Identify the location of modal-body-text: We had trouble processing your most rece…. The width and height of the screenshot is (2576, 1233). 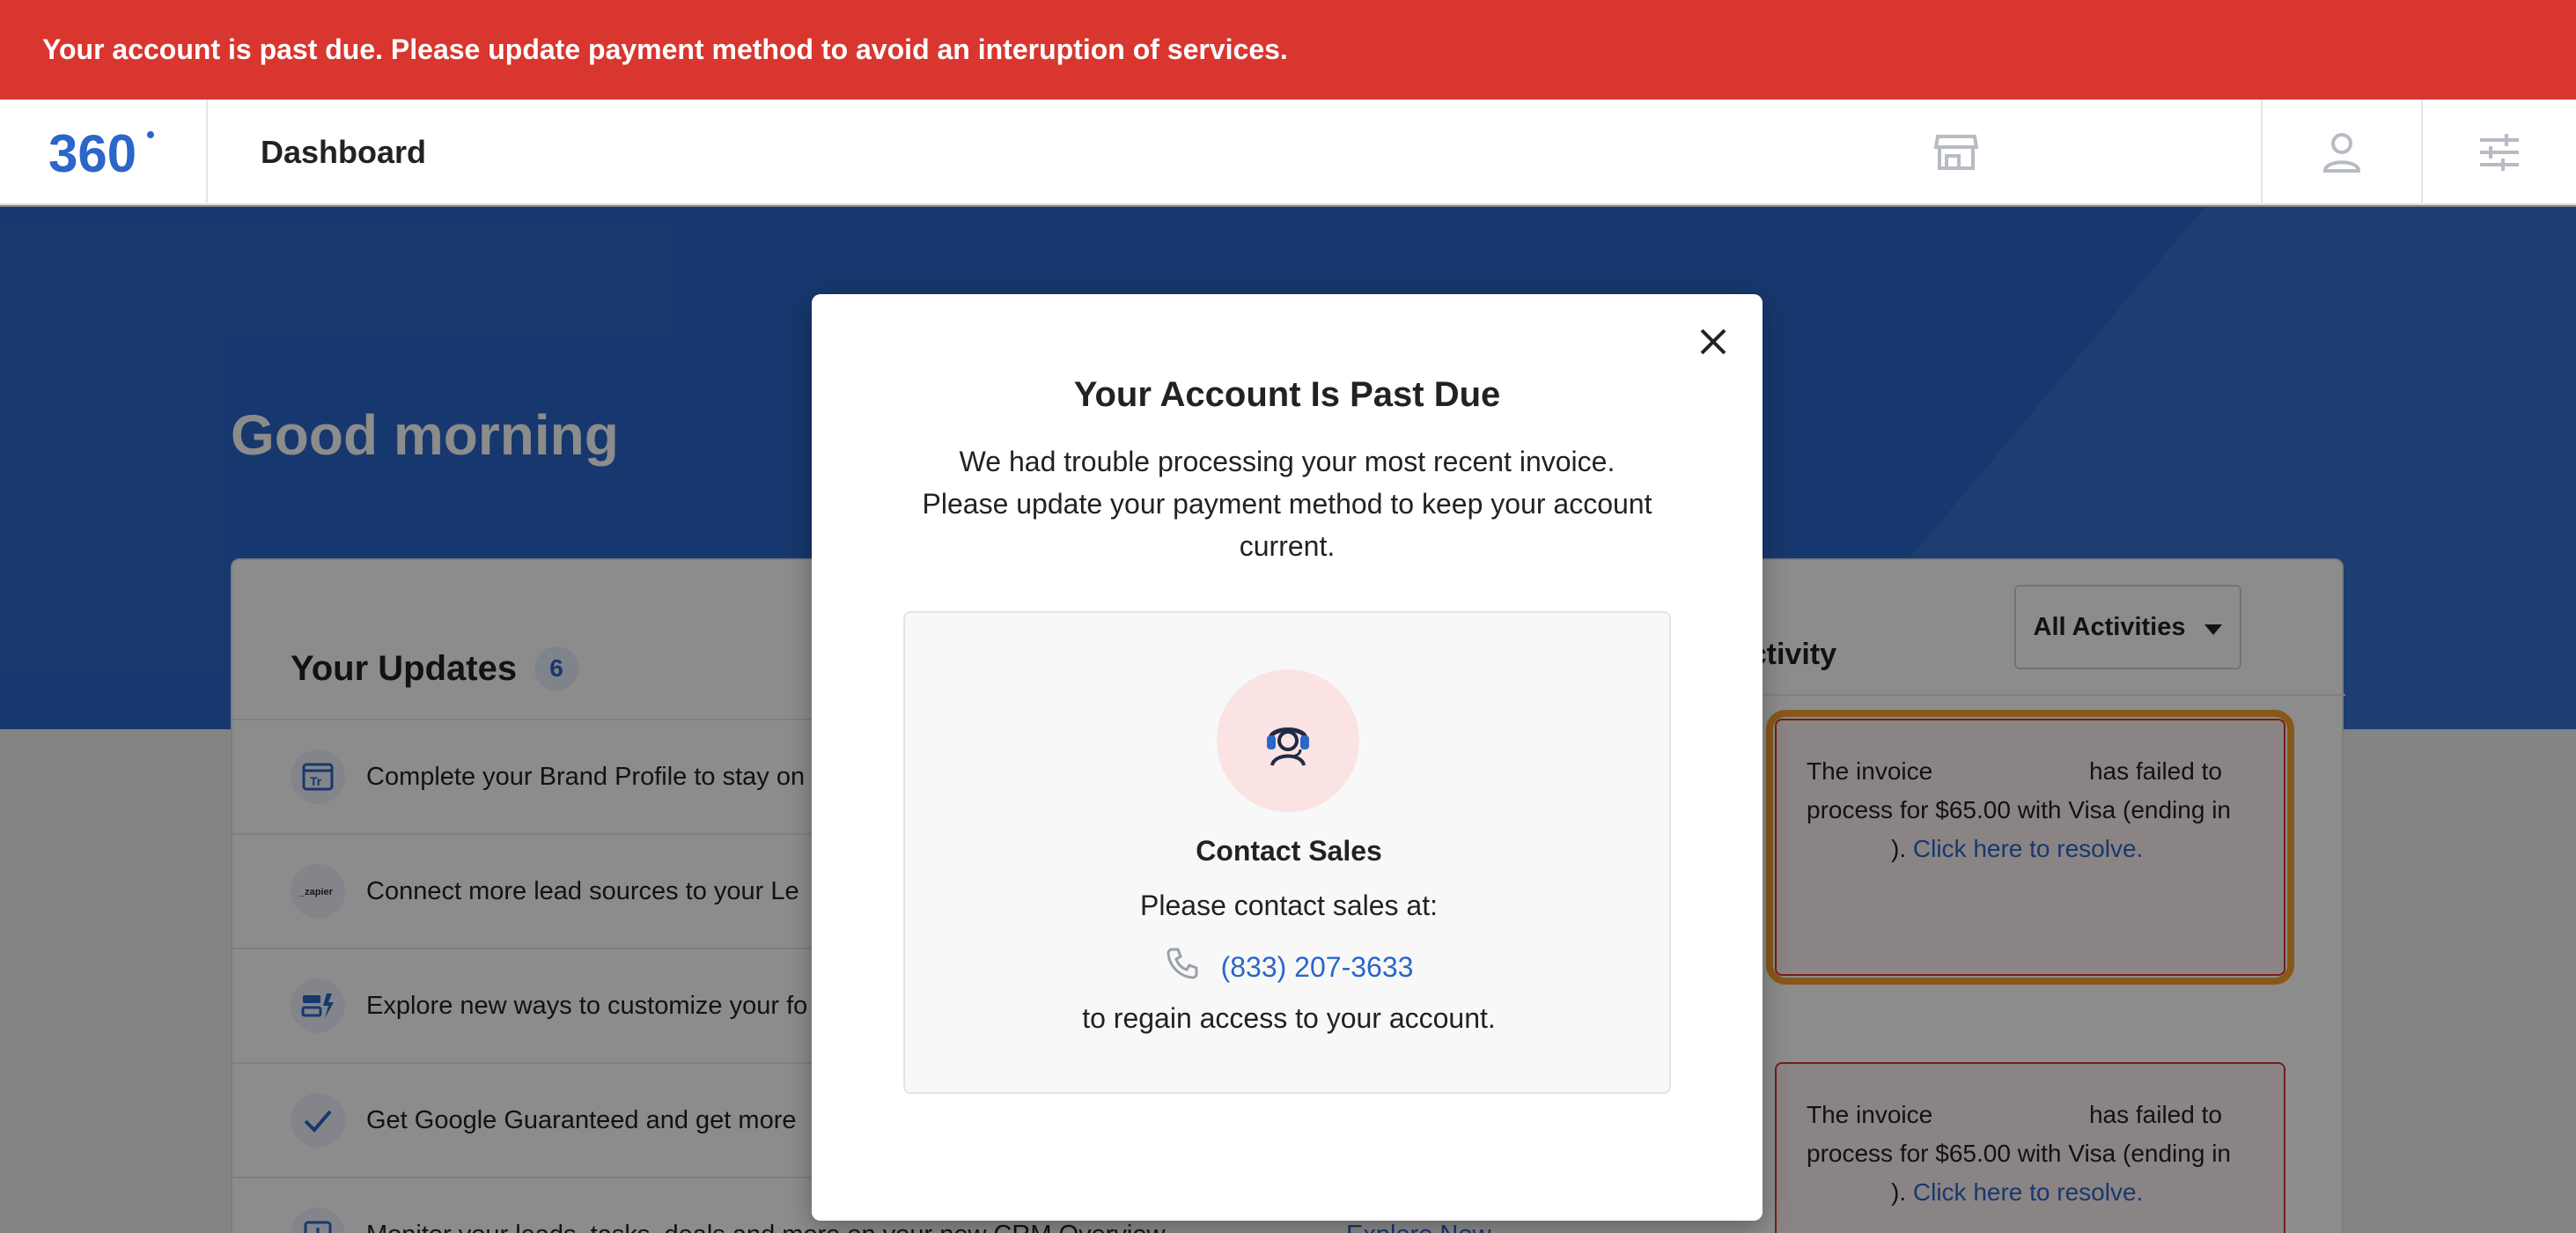
(1287, 504).